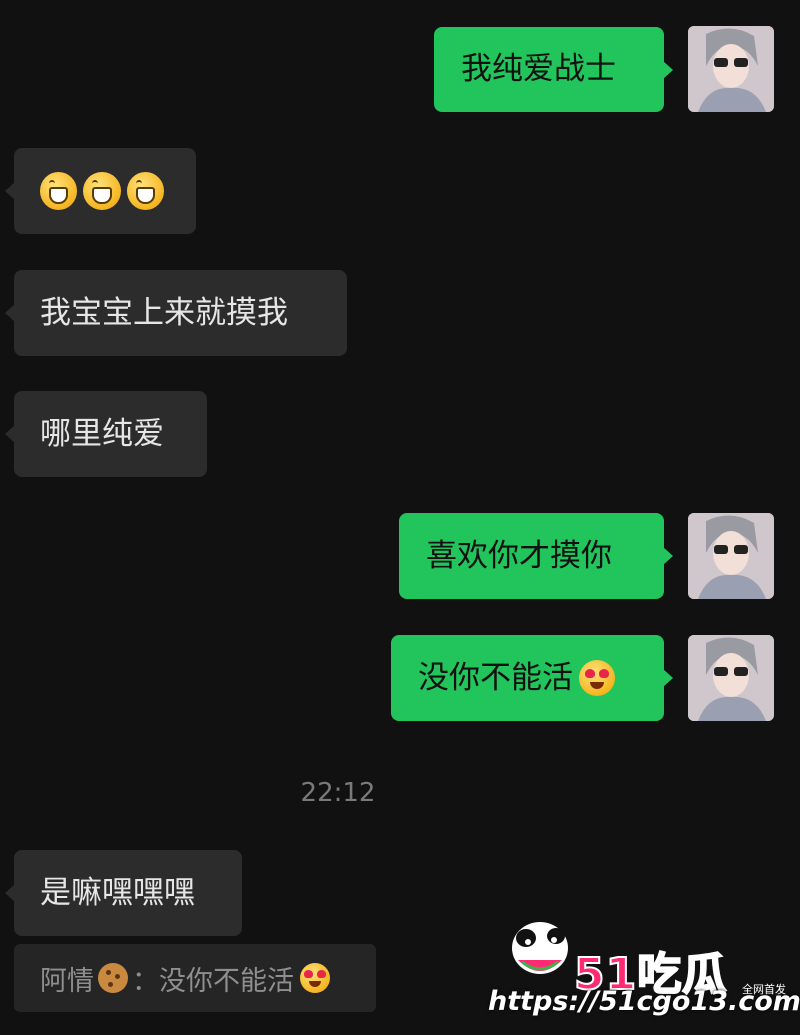 The image size is (800, 1035). What do you see at coordinates (540, 947) in the screenshot?
I see `cow-mascot-icon` at bounding box center [540, 947].